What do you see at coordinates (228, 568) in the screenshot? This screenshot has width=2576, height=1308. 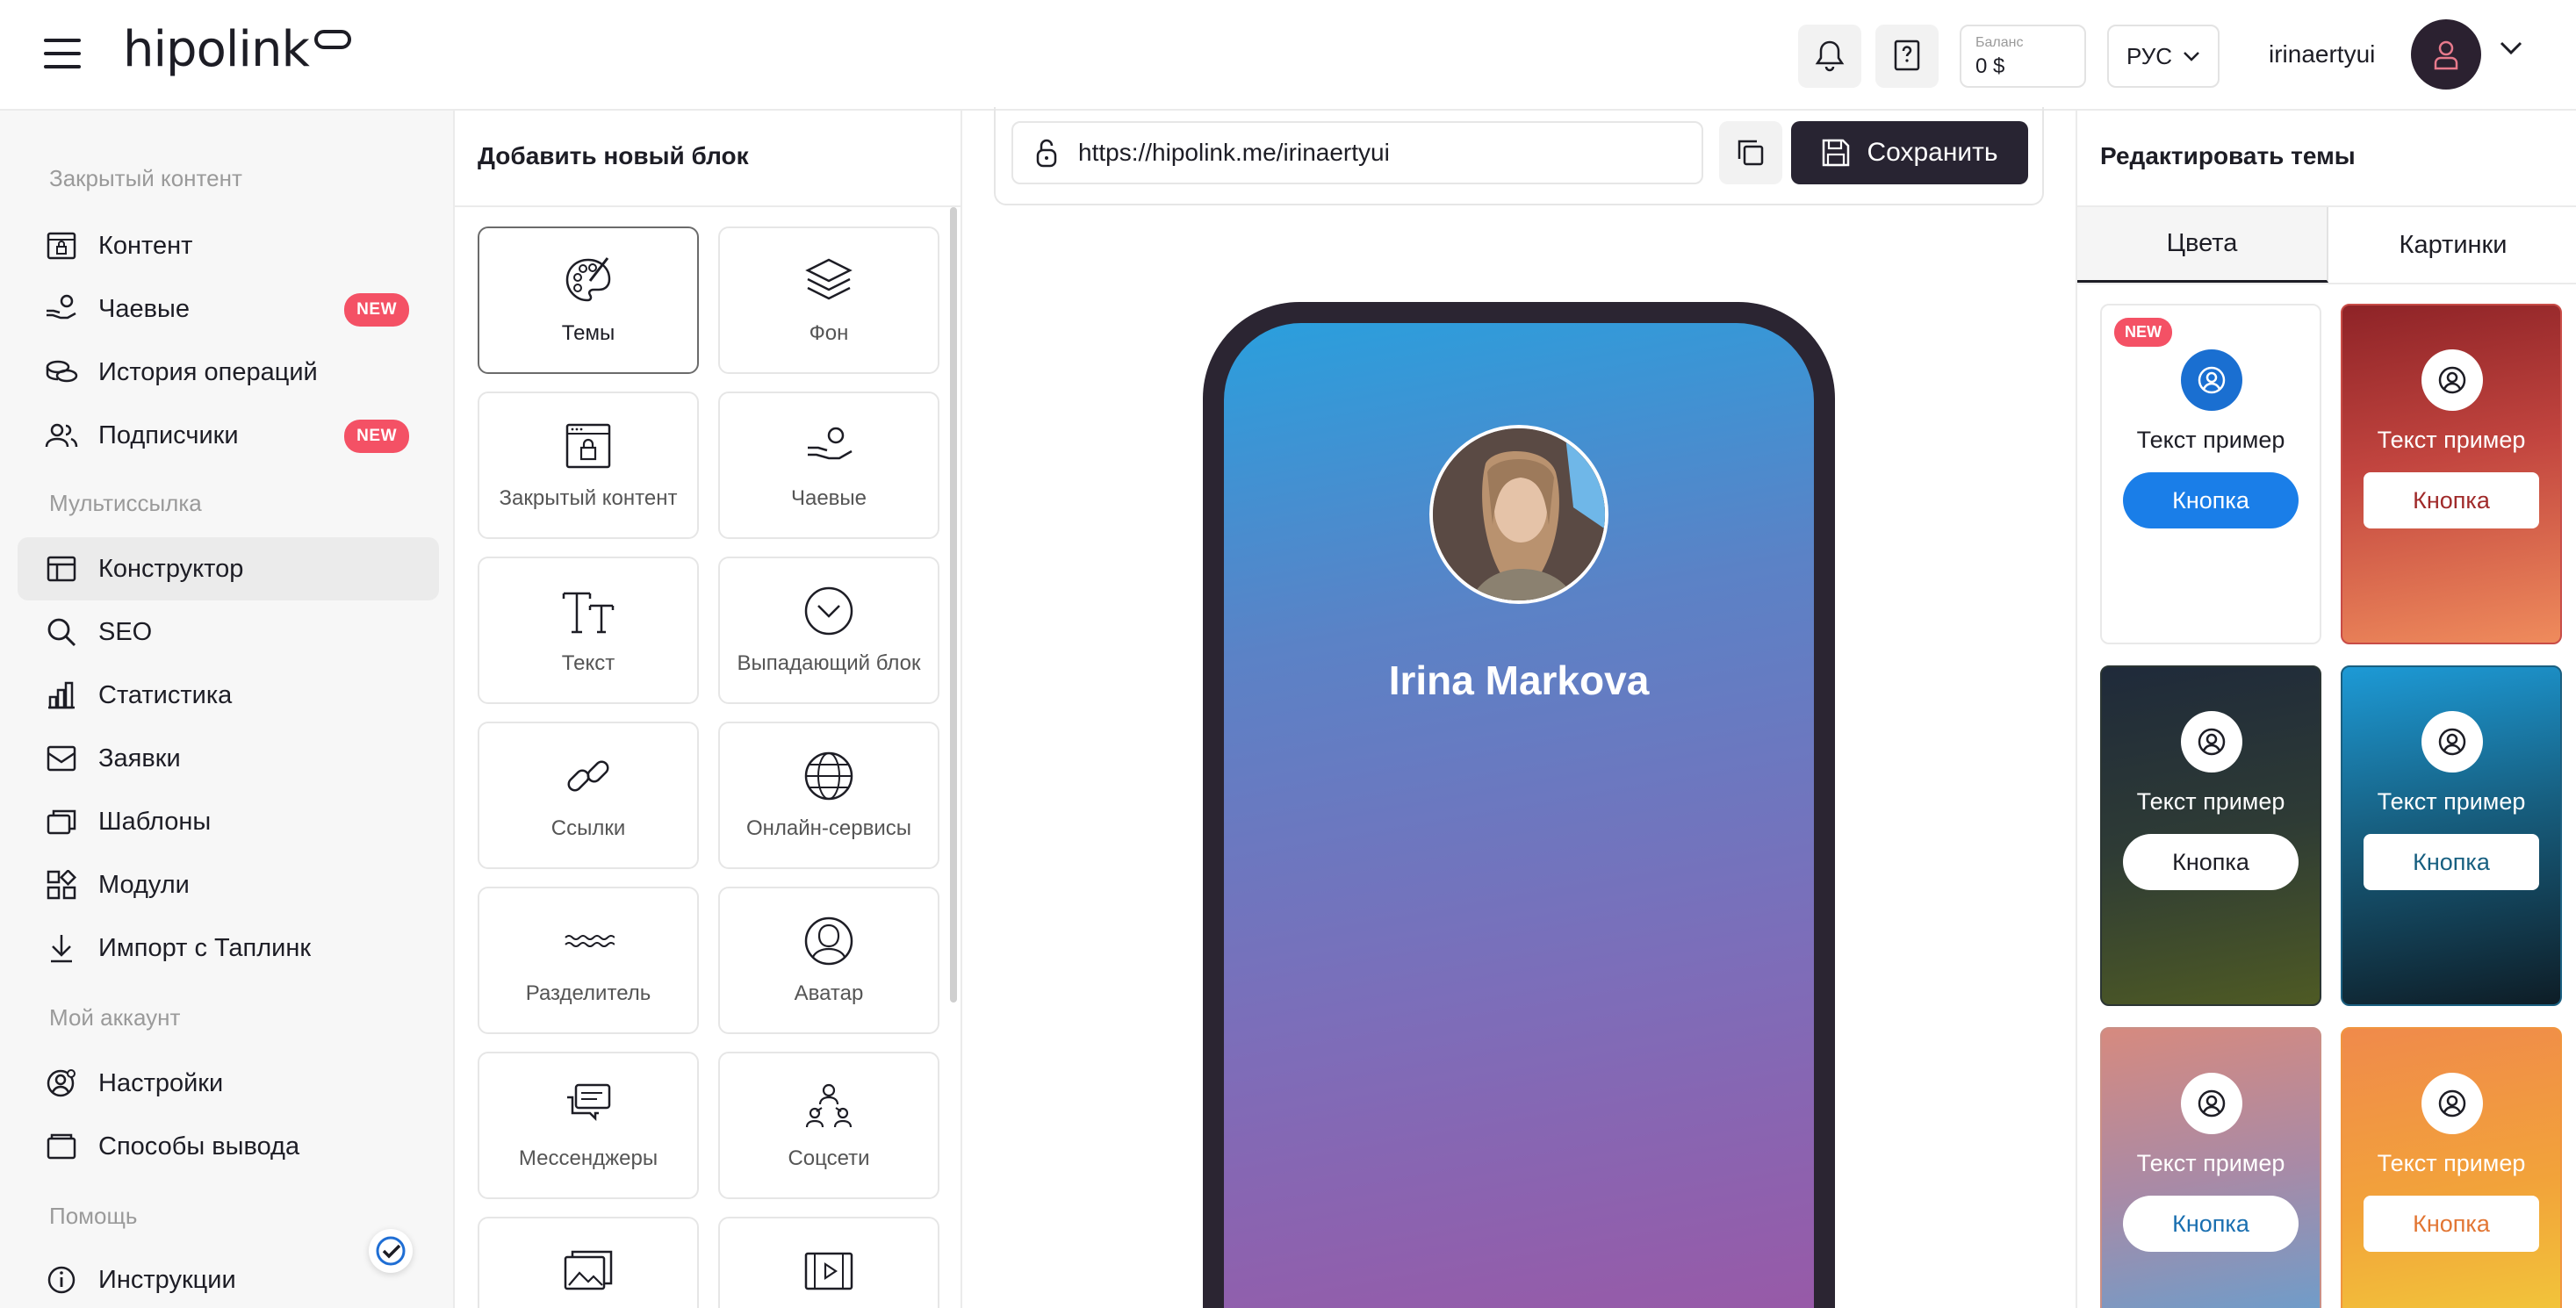 I see `sidebar-item-constructor: Конструктор` at bounding box center [228, 568].